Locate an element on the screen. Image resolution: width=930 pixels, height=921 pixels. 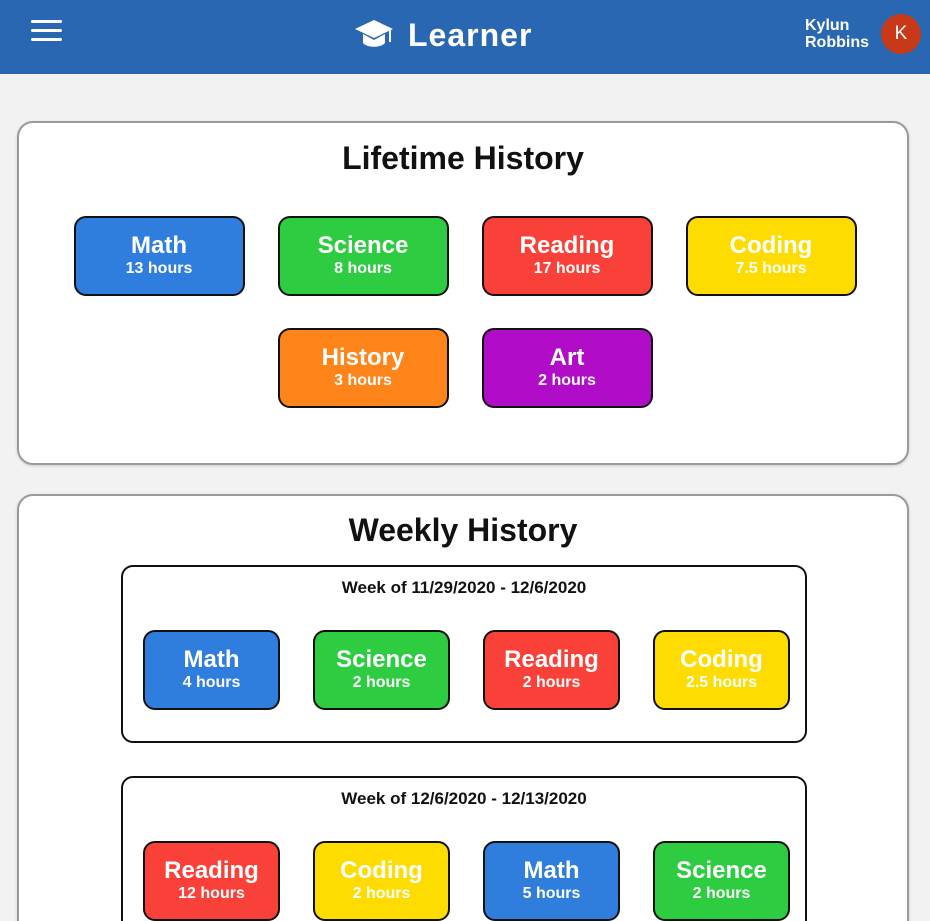
subject-tile-reading: Reading 17 hours is located at coordinates (567, 256).